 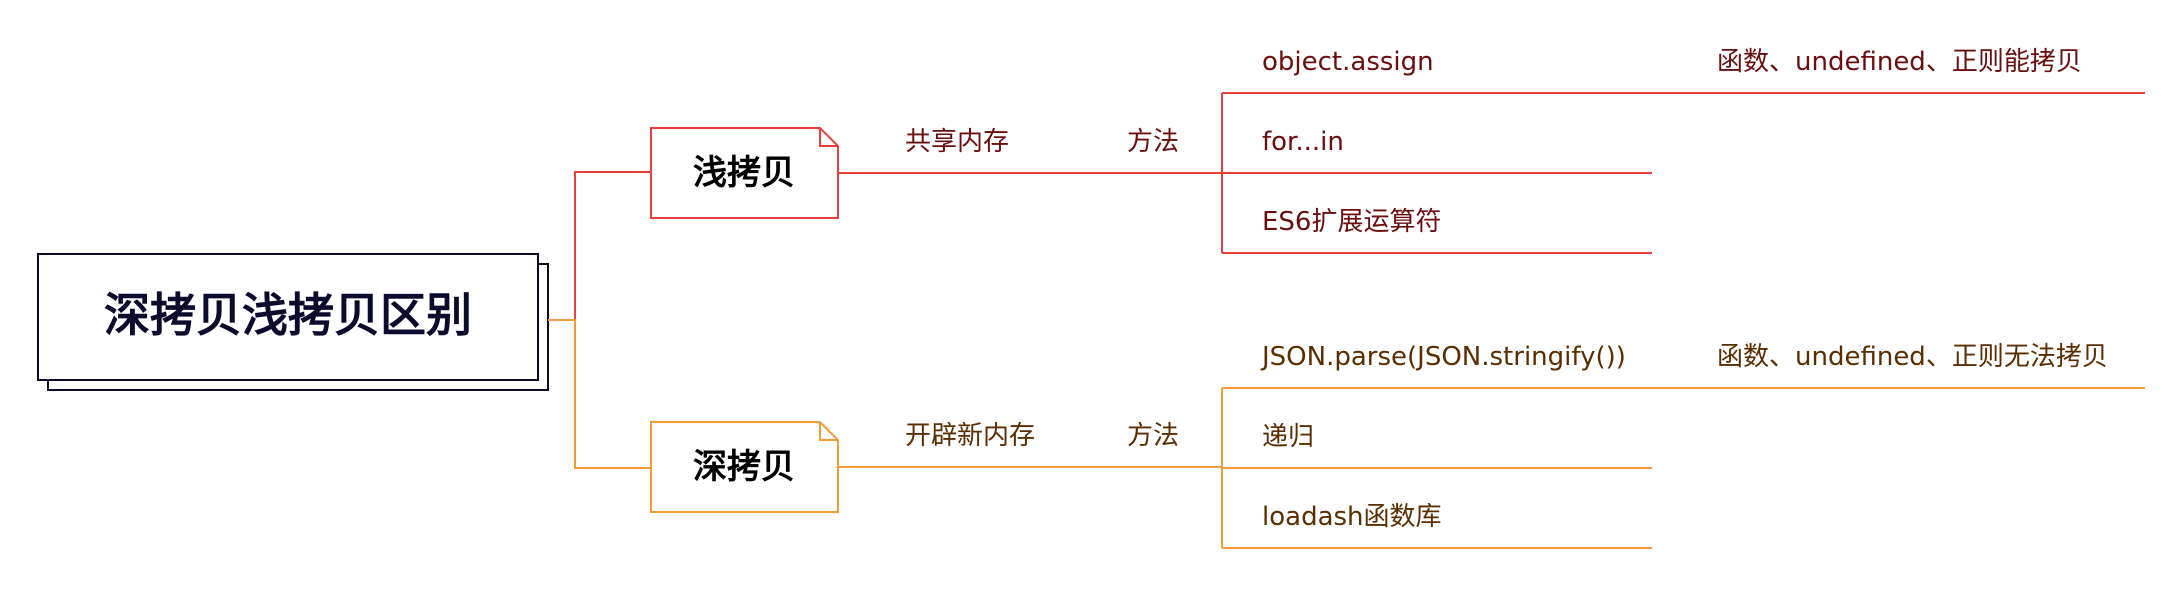 What do you see at coordinates (1351, 222) in the screenshot?
I see `shallow-method-3-label: ES6扩展运算符` at bounding box center [1351, 222].